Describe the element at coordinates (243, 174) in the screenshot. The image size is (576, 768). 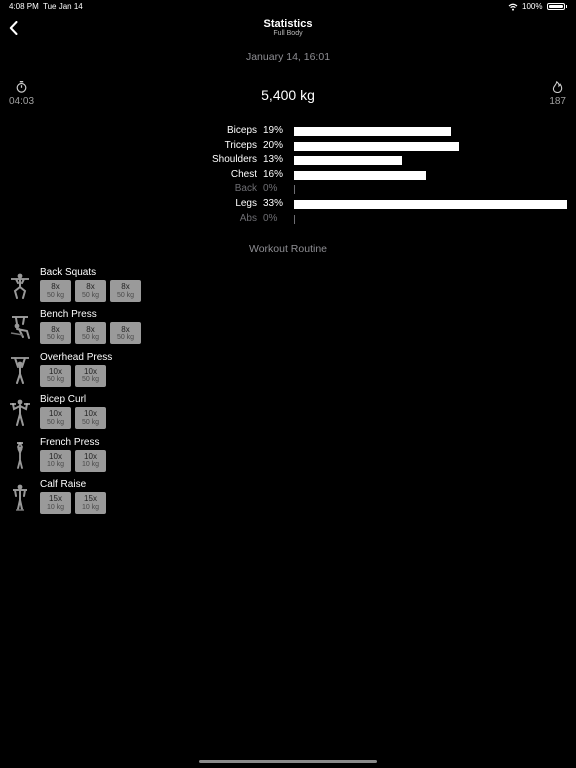
I see `muscle-name: Chest` at that location.